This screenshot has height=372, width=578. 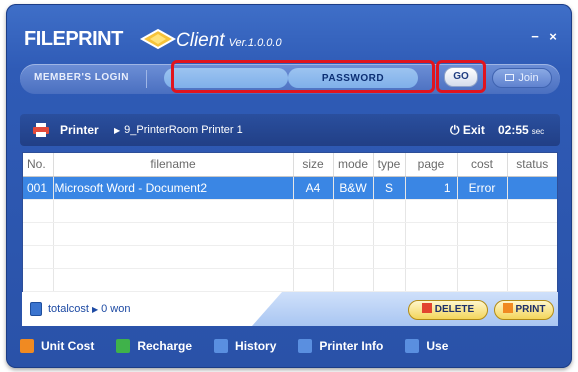 I want to click on col-size: size, so click(x=313, y=165).